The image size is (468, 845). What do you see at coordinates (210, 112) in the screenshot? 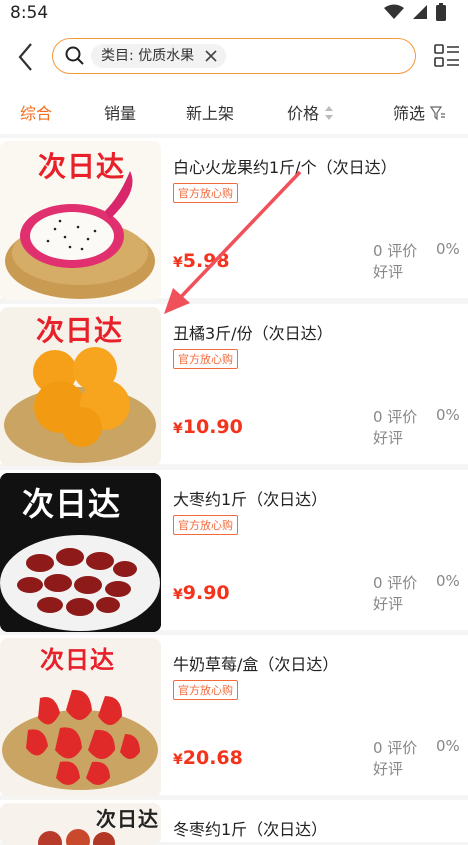
I see `tab-new-arrivals: 新上架` at bounding box center [210, 112].